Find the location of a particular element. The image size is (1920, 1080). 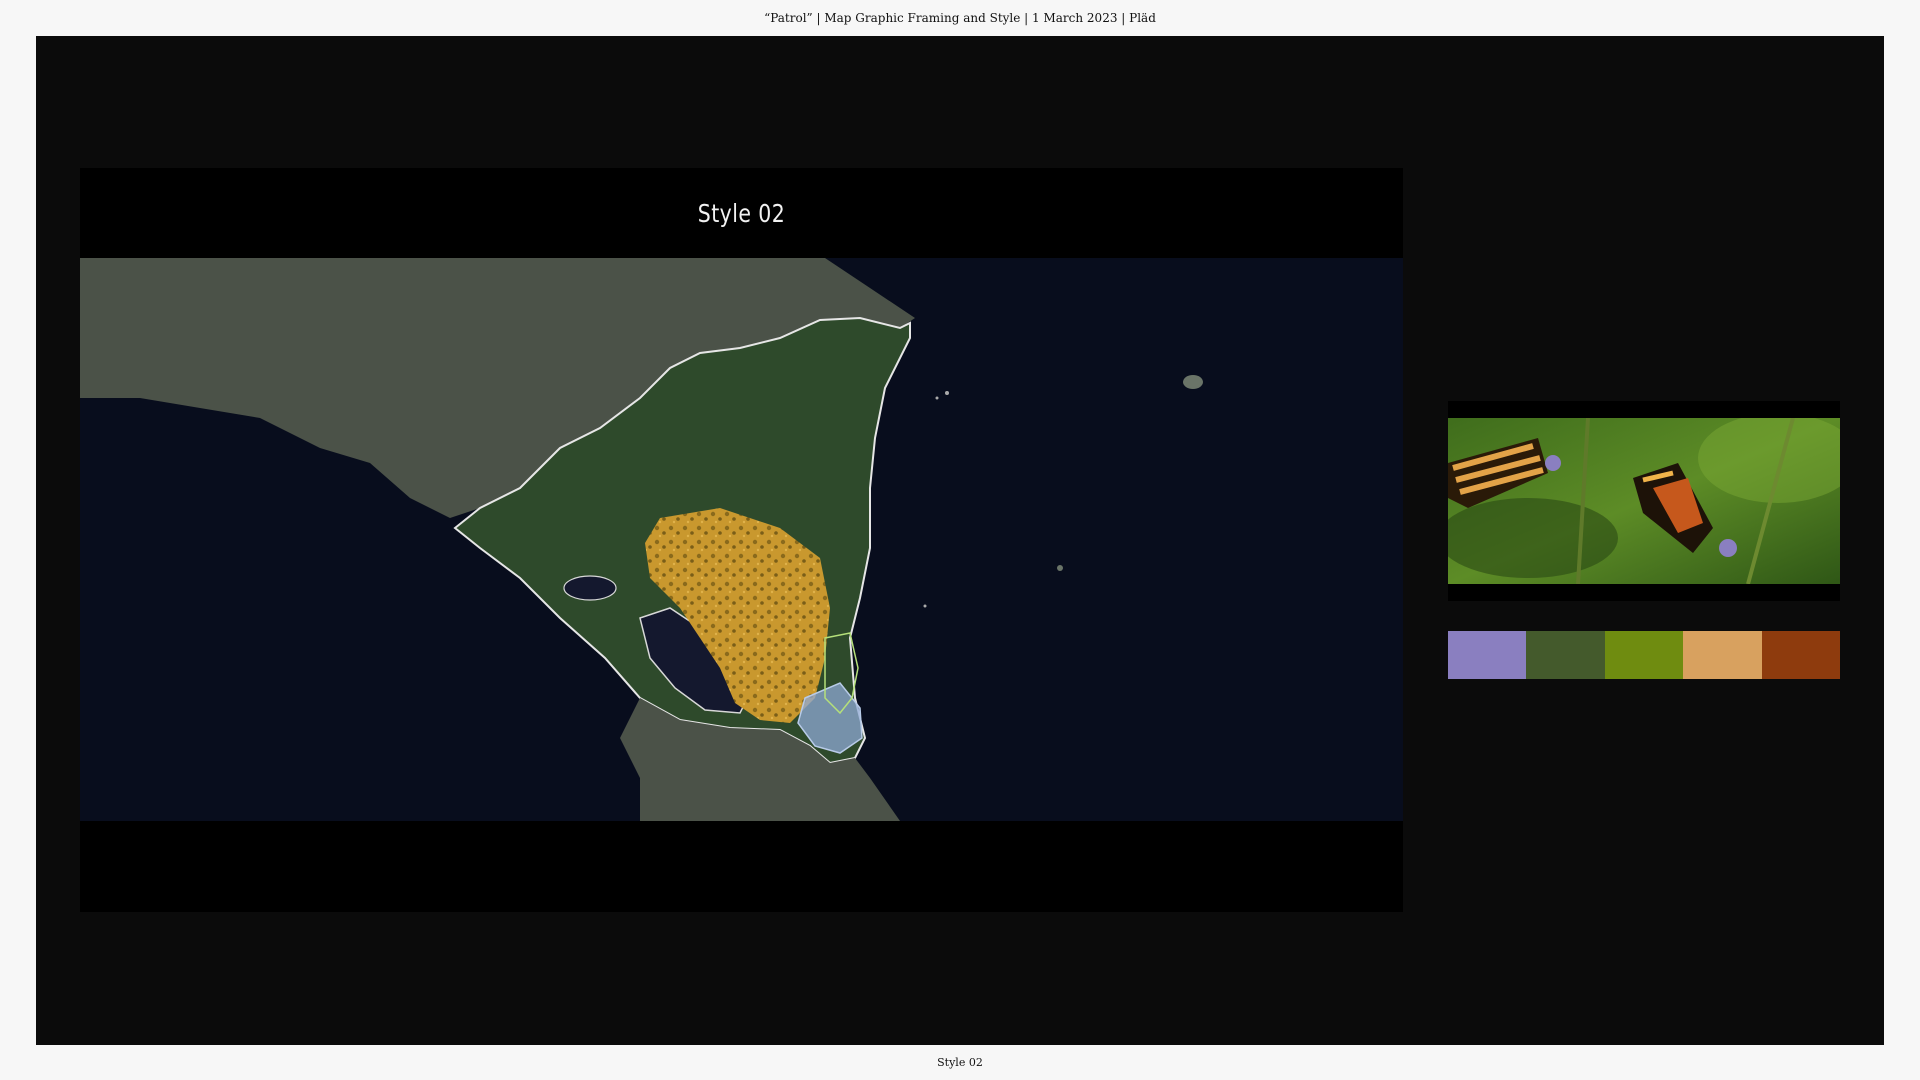

island-dot is located at coordinates (1060, 568).